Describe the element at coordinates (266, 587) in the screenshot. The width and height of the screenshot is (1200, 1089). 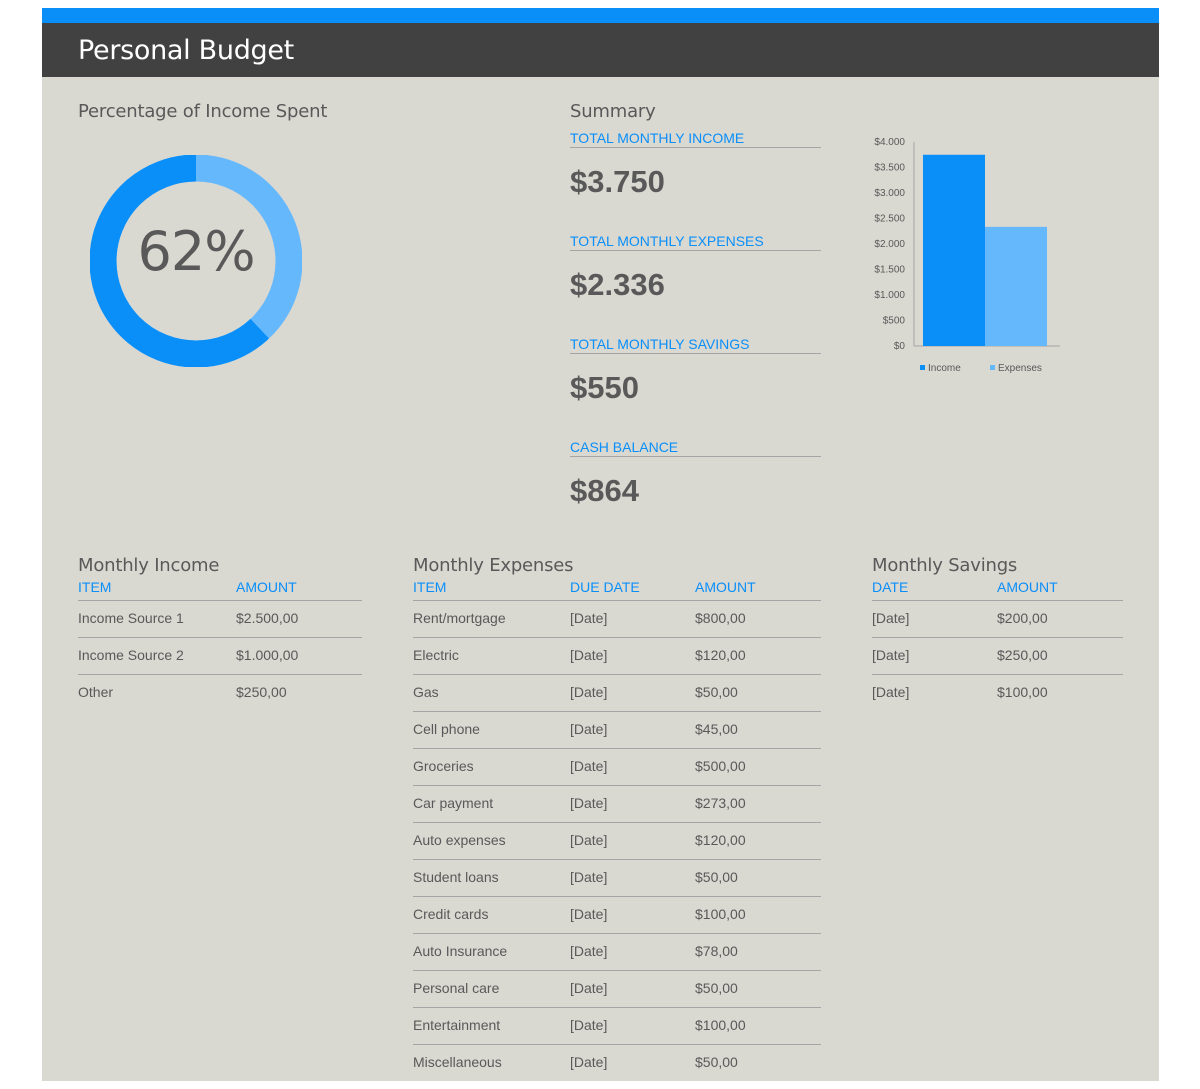
I see `income-col-amount: AMOUNT` at that location.